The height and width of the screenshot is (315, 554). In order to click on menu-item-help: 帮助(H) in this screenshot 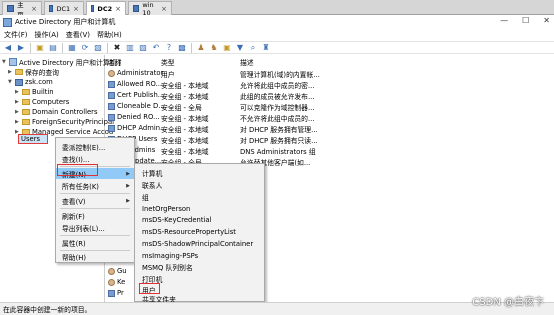, I will do `click(95, 256)`.